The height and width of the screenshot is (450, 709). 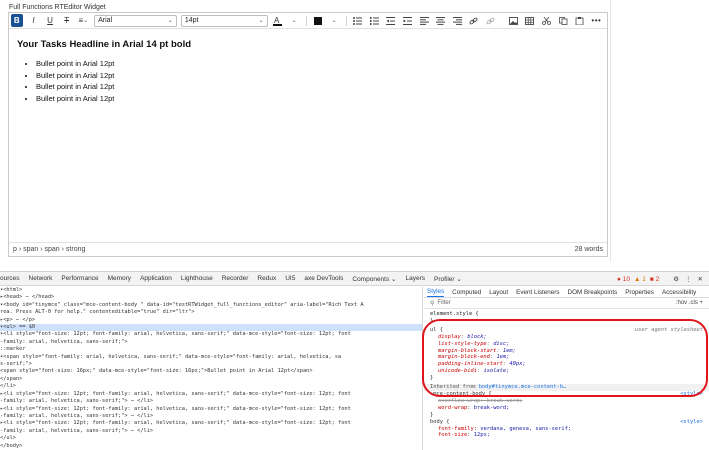 I want to click on tab-redux: Redux, so click(x=266, y=278).